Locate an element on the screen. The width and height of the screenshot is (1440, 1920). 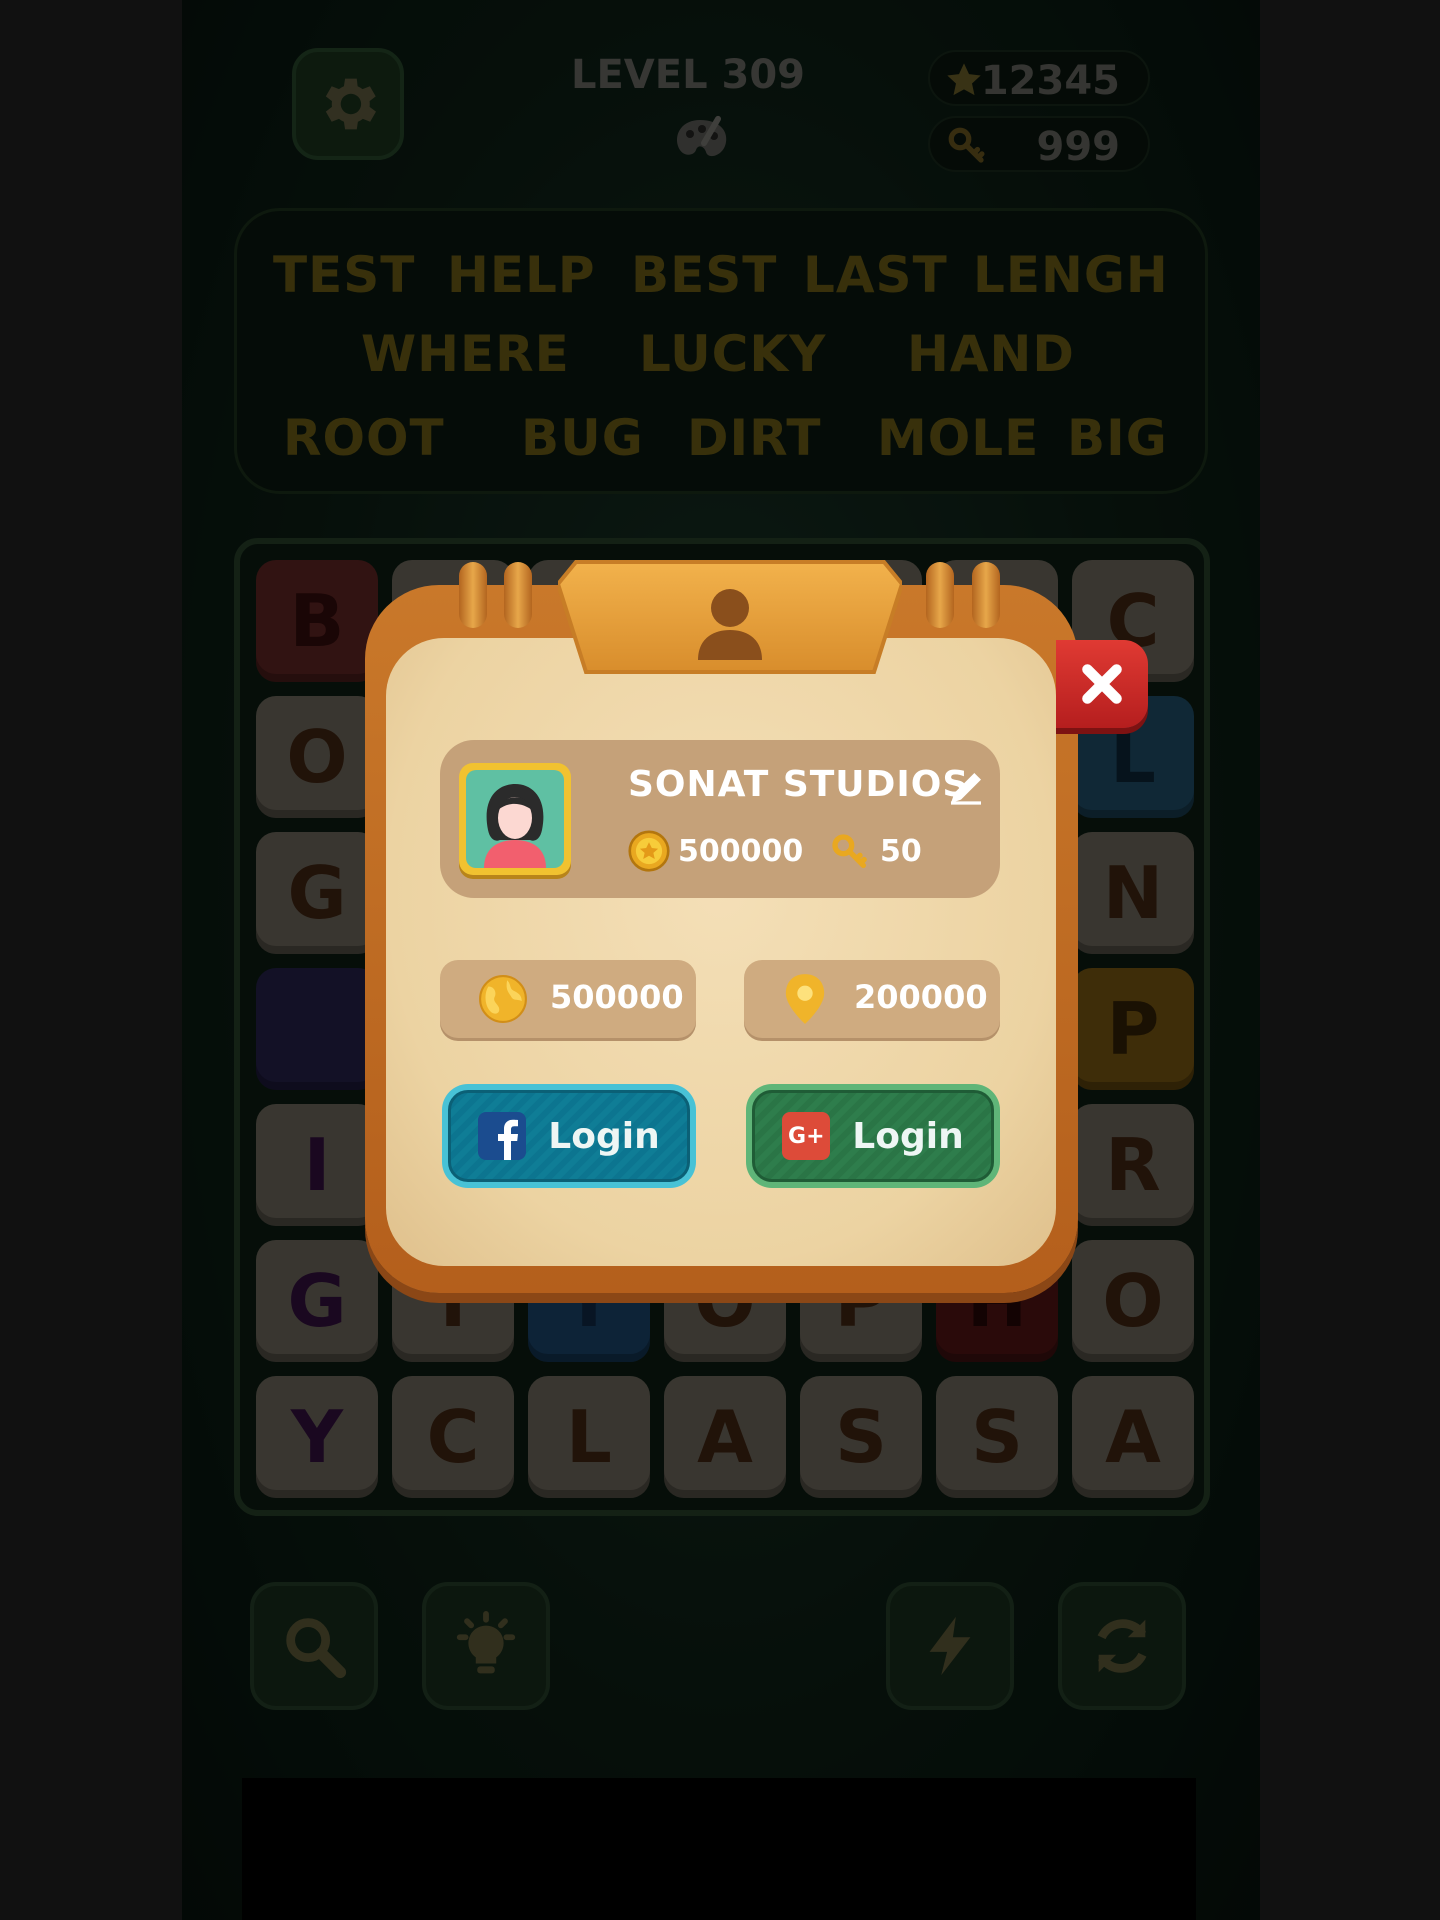
settings-button is located at coordinates (348, 104).